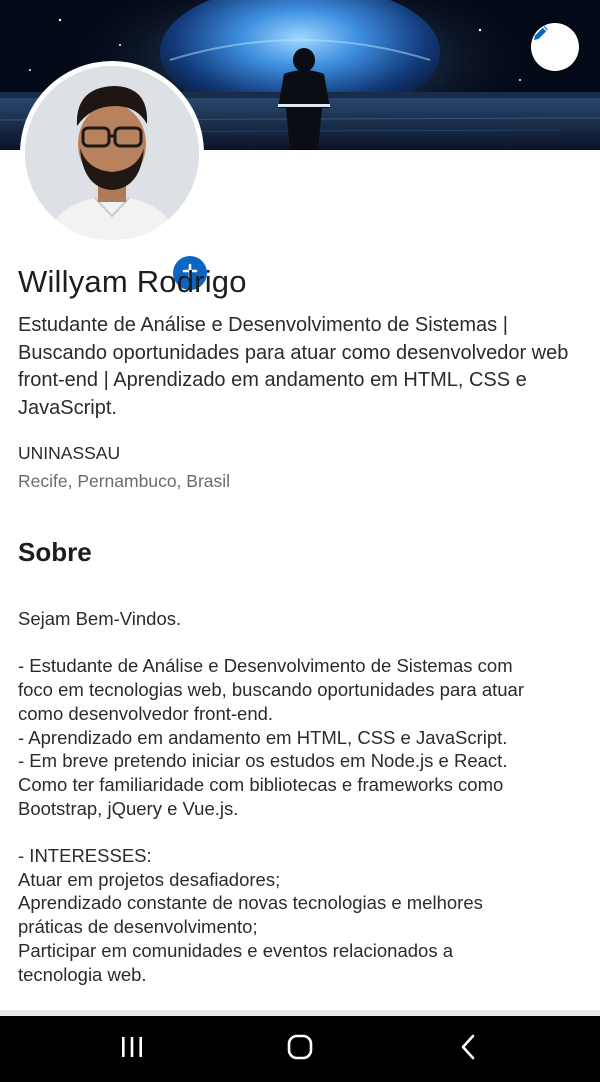  Describe the element at coordinates (146, 713) in the screenshot. I see `about-line: como desenvolvedor front-end.` at that location.